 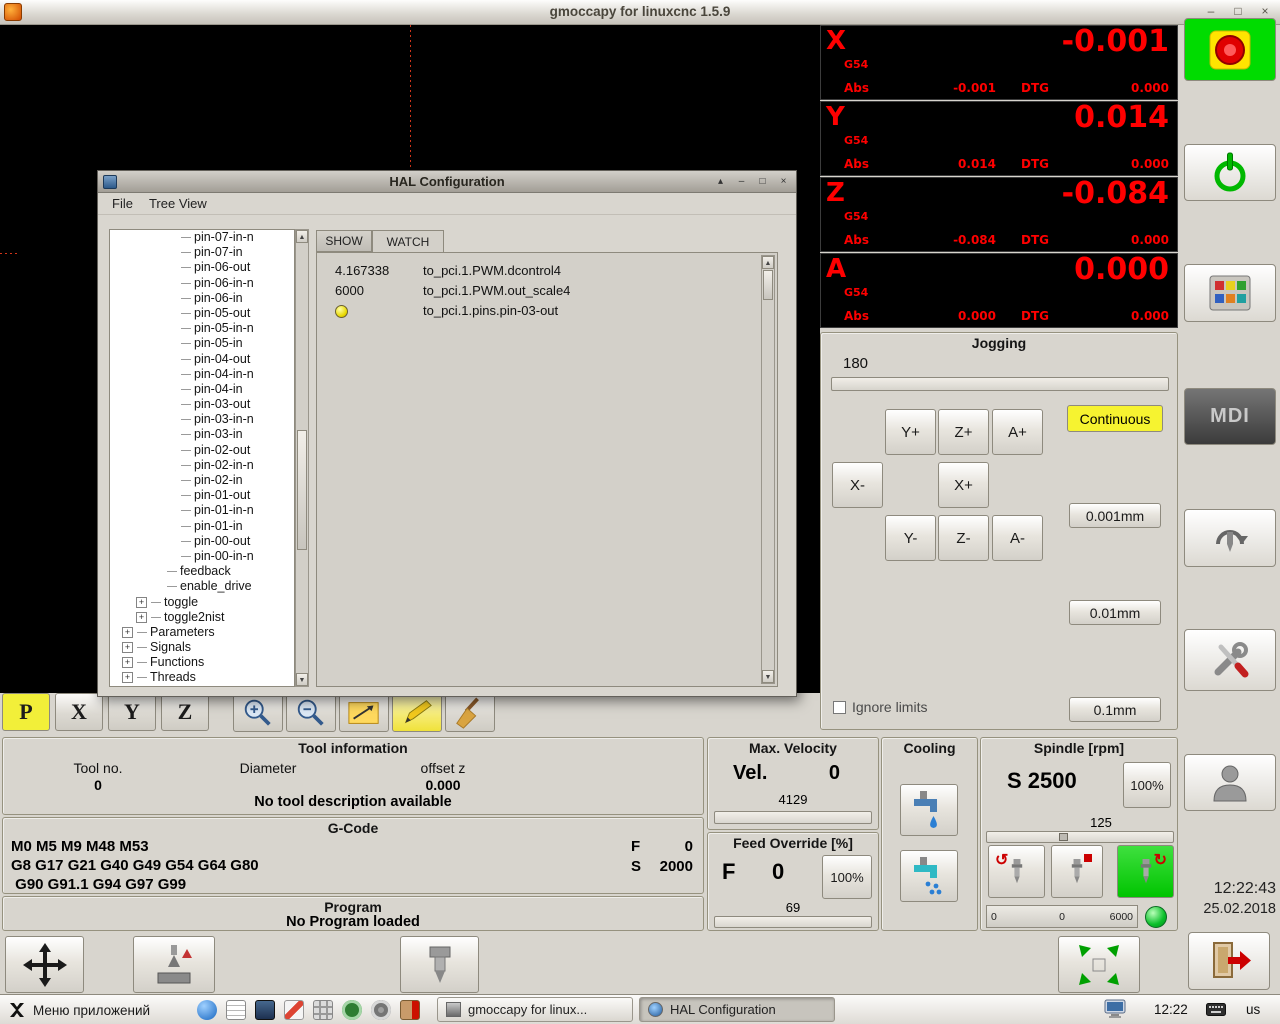 I want to click on applications-menu-button: Меню приложений, so click(x=79, y=1010).